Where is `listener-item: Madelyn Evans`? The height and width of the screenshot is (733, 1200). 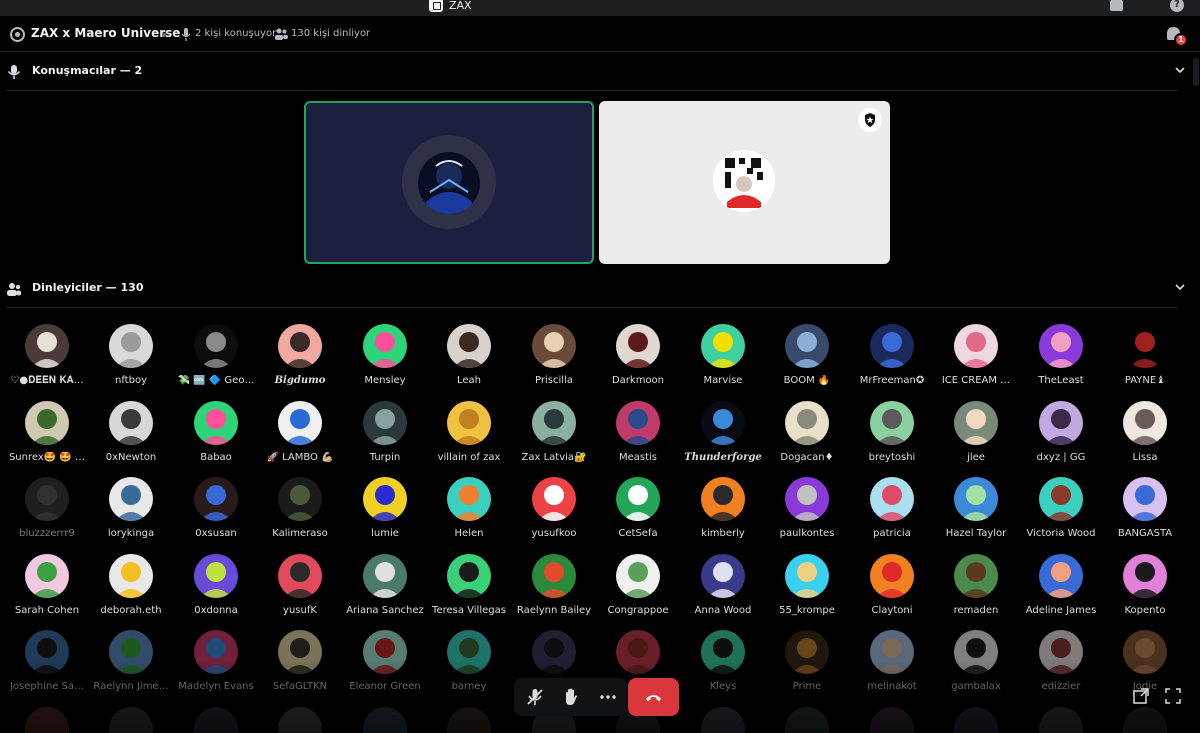 listener-item: Madelyn Evans is located at coordinates (216, 665).